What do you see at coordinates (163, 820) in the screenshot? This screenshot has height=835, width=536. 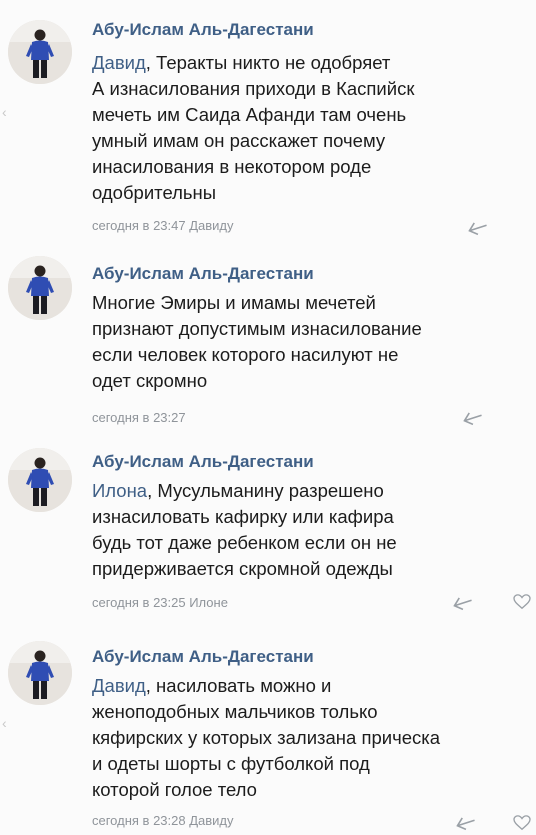 I see `comment-timestamp: сегодня в 23:28 Давиду` at bounding box center [163, 820].